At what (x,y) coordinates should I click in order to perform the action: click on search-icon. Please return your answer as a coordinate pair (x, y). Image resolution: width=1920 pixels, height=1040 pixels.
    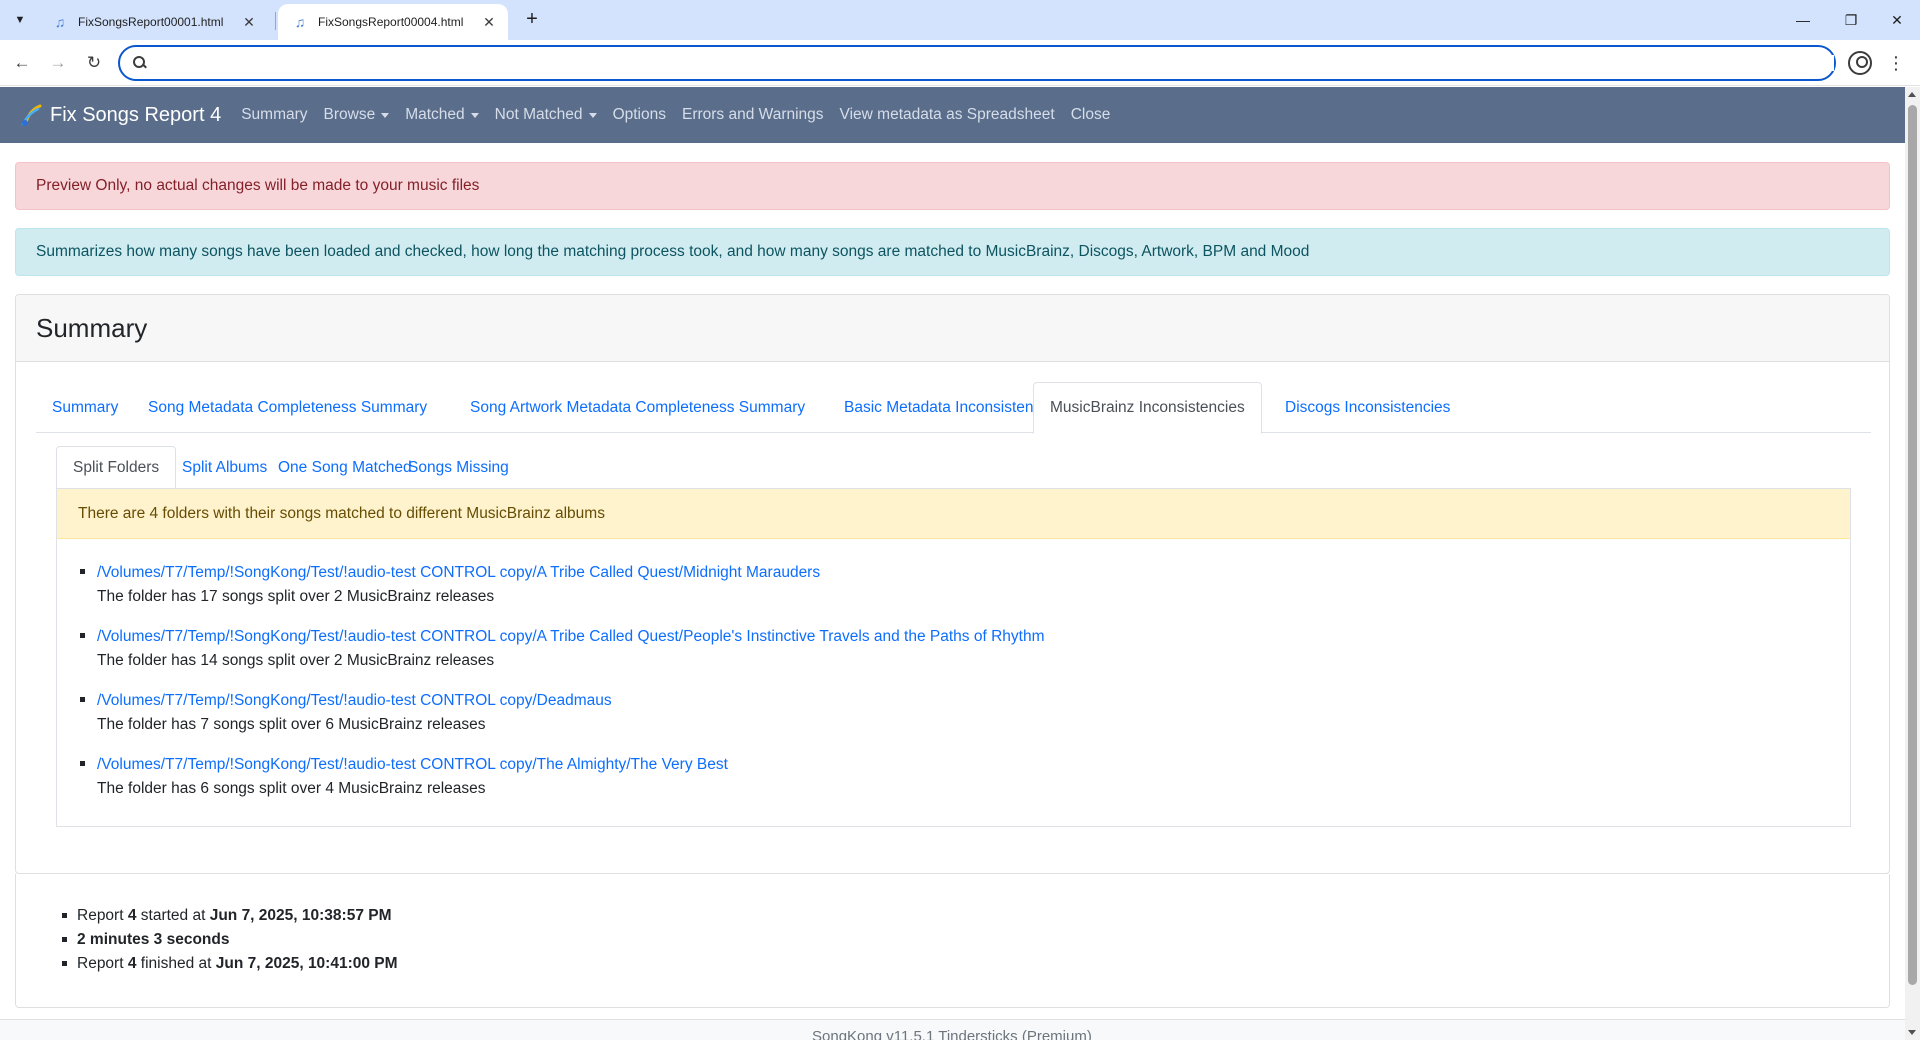
    Looking at the image, I should click on (140, 63).